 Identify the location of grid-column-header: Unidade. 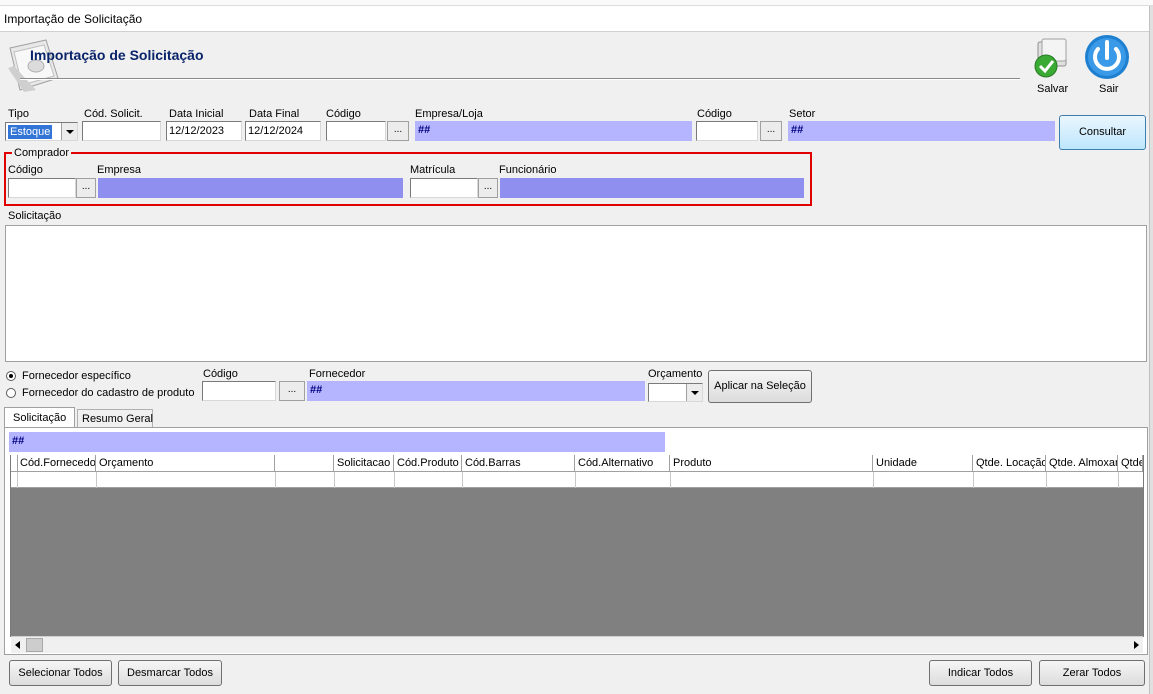
(923, 463).